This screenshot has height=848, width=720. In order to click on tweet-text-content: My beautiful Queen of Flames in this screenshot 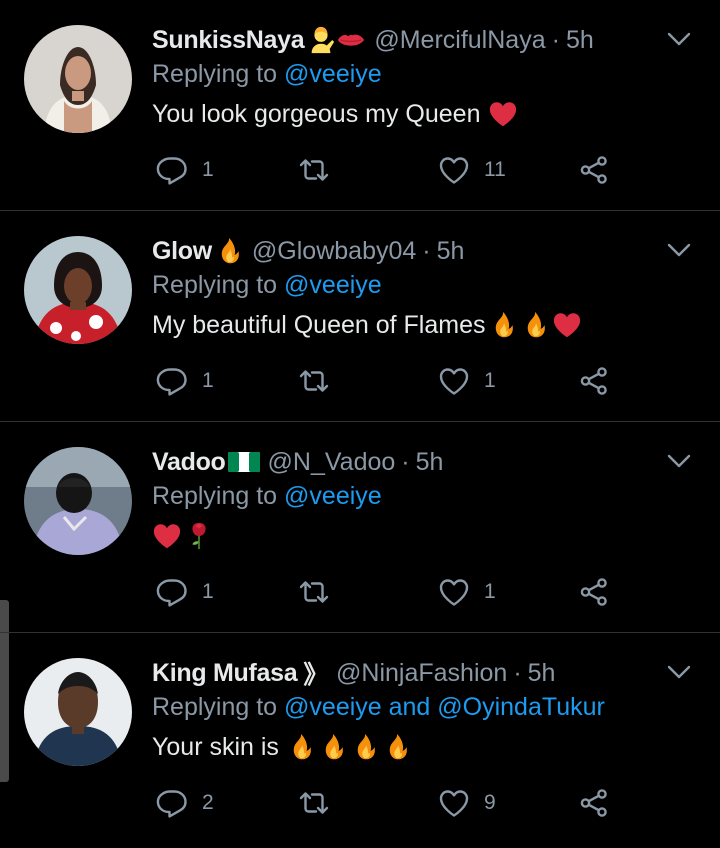, I will do `click(319, 324)`.